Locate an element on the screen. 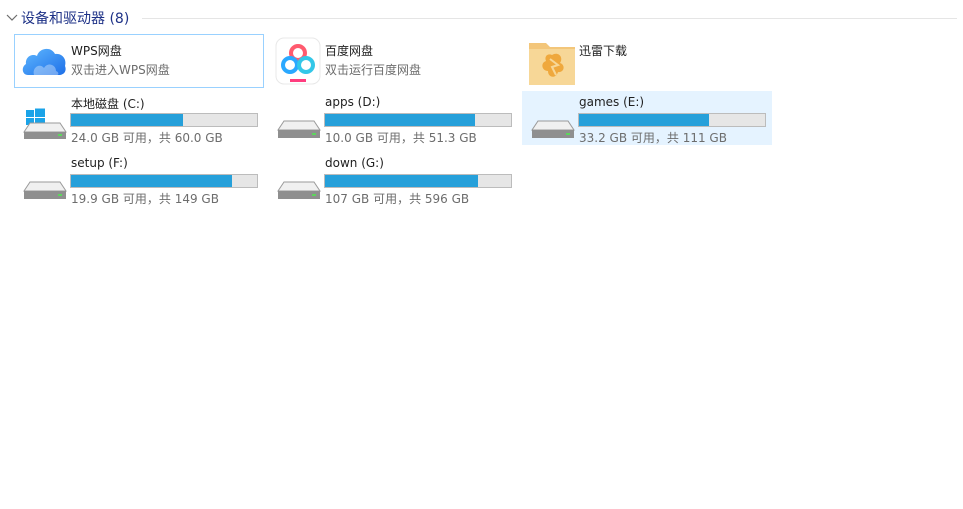  chevron-down-icon is located at coordinates (12, 18).